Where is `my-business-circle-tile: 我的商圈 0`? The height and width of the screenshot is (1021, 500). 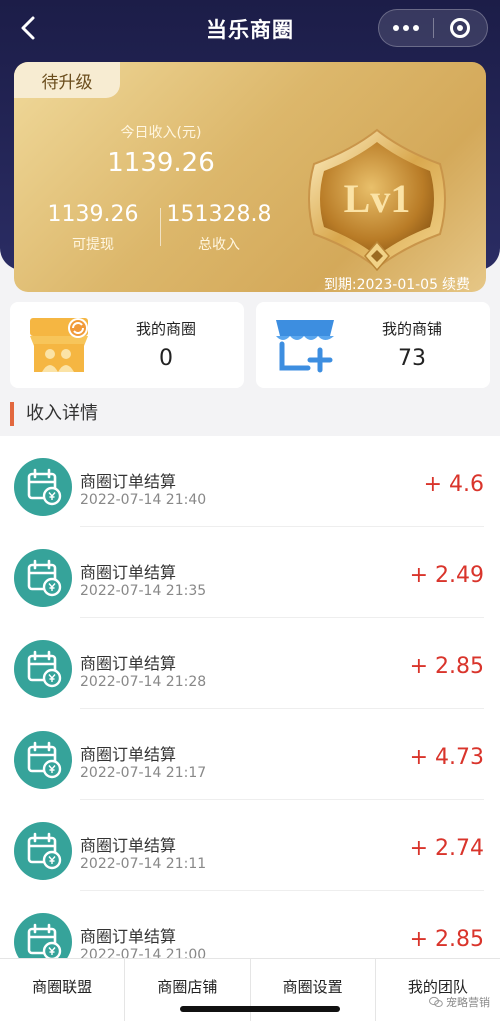 my-business-circle-tile: 我的商圈 0 is located at coordinates (127, 345).